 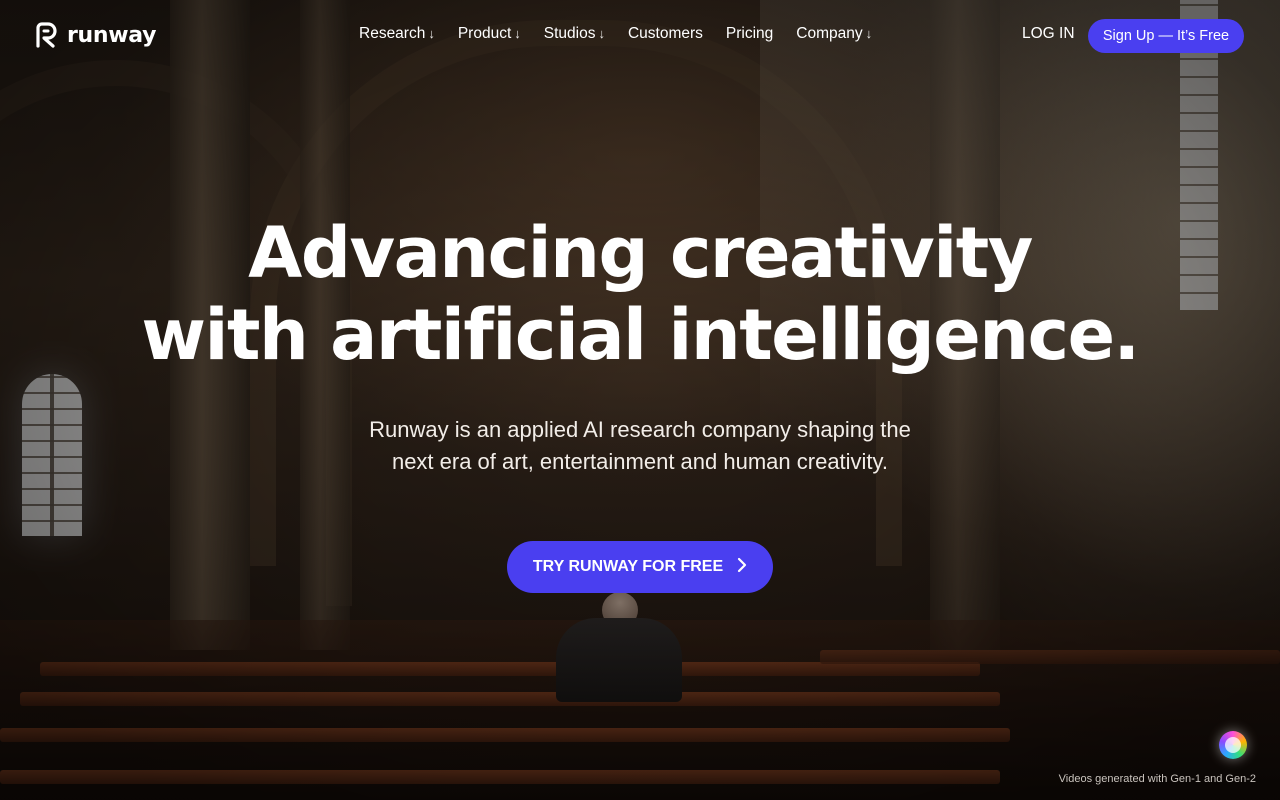 What do you see at coordinates (628, 566) in the screenshot?
I see `cta-label: TRY RUNWAY FOR FREE` at bounding box center [628, 566].